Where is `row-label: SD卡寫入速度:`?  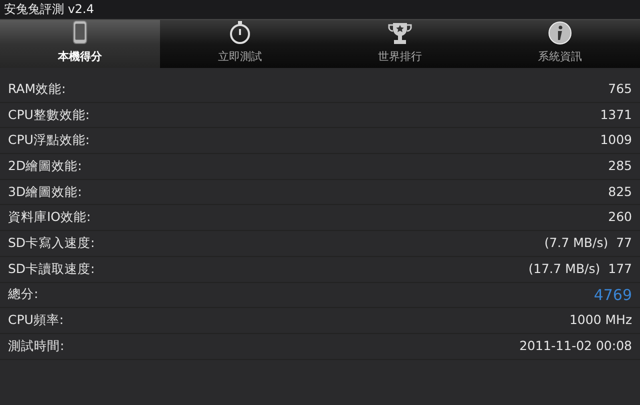
row-label: SD卡寫入速度: is located at coordinates (51, 243).